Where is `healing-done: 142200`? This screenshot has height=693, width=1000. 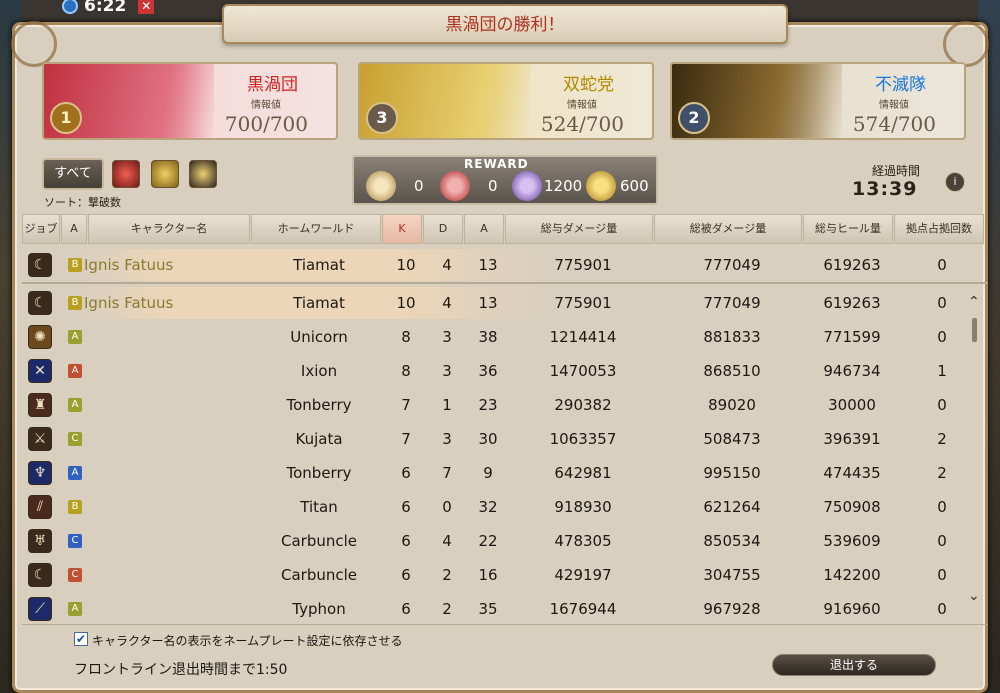
healing-done: 142200 is located at coordinates (852, 575).